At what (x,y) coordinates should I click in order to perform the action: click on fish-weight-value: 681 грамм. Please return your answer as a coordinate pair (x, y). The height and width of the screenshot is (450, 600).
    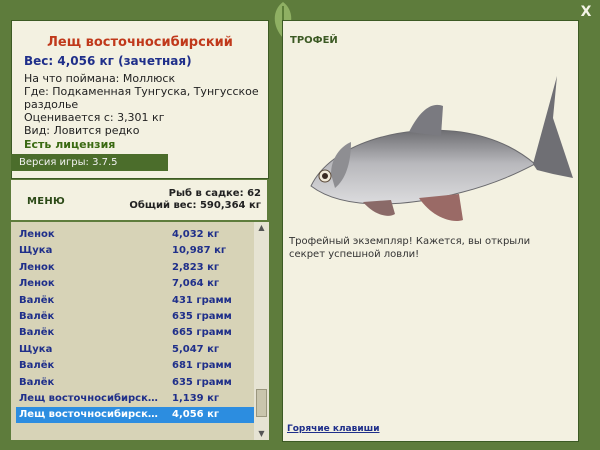
    Looking at the image, I should click on (202, 366).